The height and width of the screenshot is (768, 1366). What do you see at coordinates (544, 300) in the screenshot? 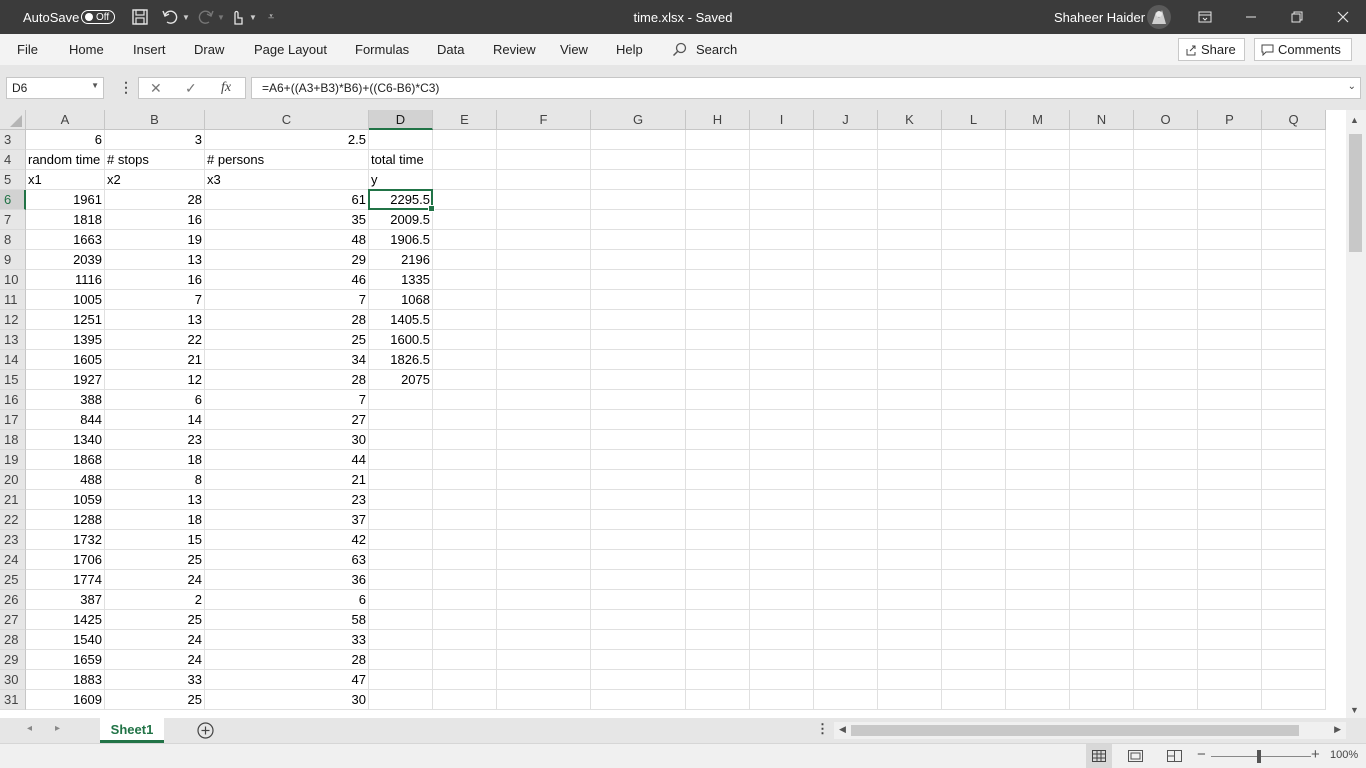
I see `cell-f11` at bounding box center [544, 300].